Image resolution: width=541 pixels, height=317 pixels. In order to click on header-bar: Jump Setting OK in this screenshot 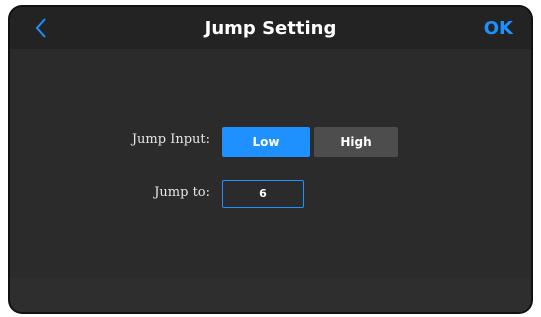, I will do `click(270, 28)`.